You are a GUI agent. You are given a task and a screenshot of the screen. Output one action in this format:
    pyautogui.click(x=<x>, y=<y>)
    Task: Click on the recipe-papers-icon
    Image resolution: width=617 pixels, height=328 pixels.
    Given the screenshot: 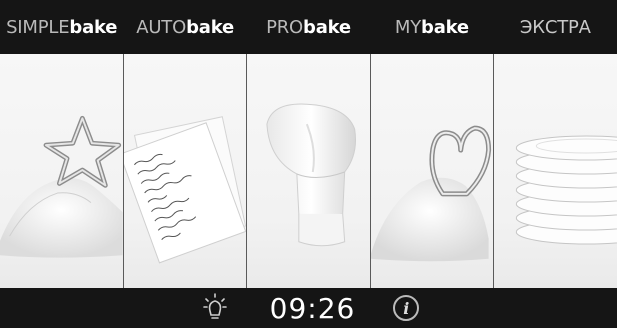 What is the action you would take?
    pyautogui.click(x=184, y=190)
    